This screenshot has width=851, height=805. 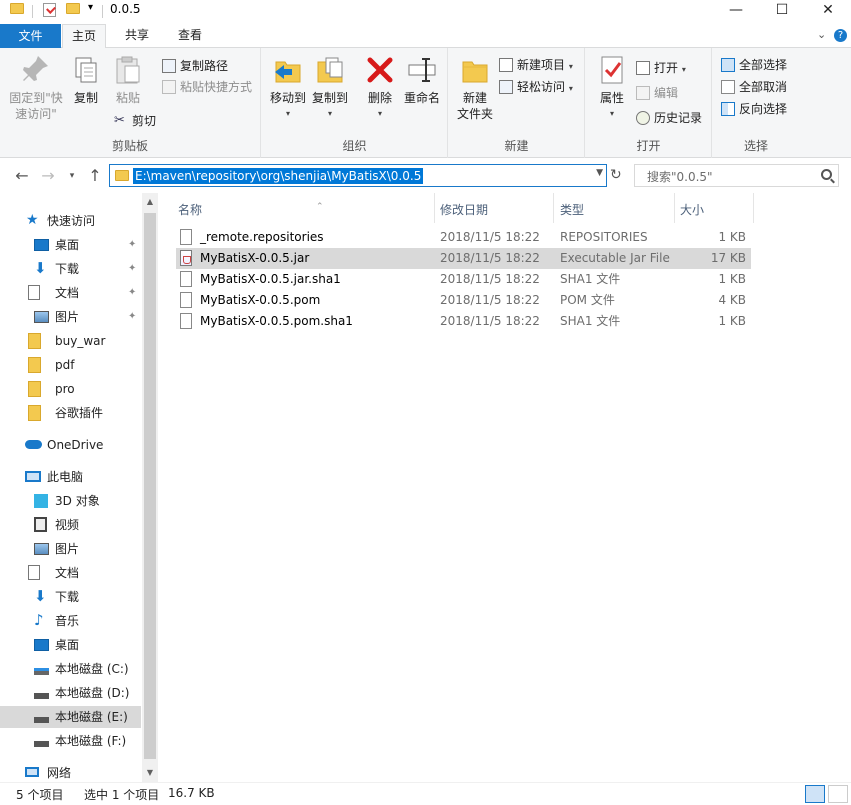 I want to click on refresh-icon: ↻, so click(x=616, y=175).